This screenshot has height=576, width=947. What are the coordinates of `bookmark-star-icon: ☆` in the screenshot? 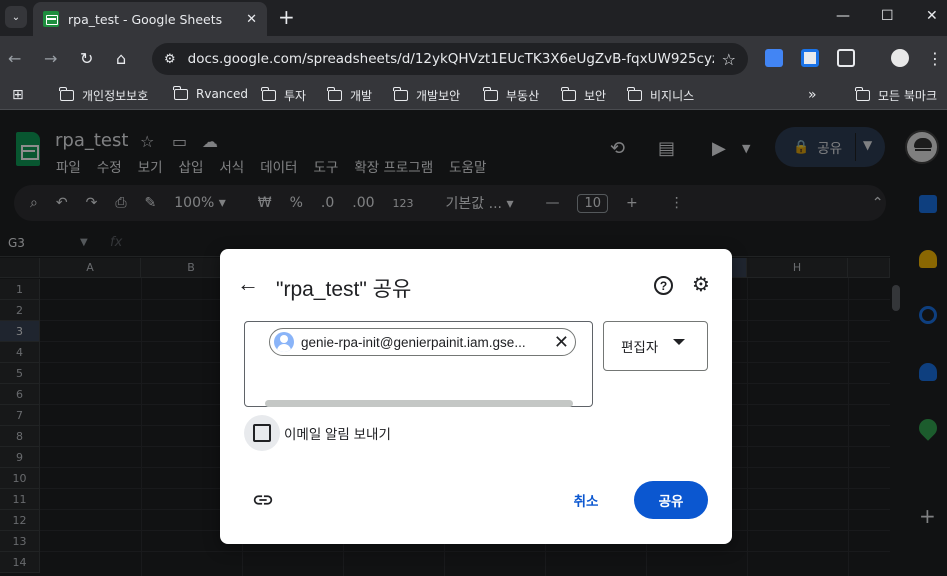 It's located at (729, 59).